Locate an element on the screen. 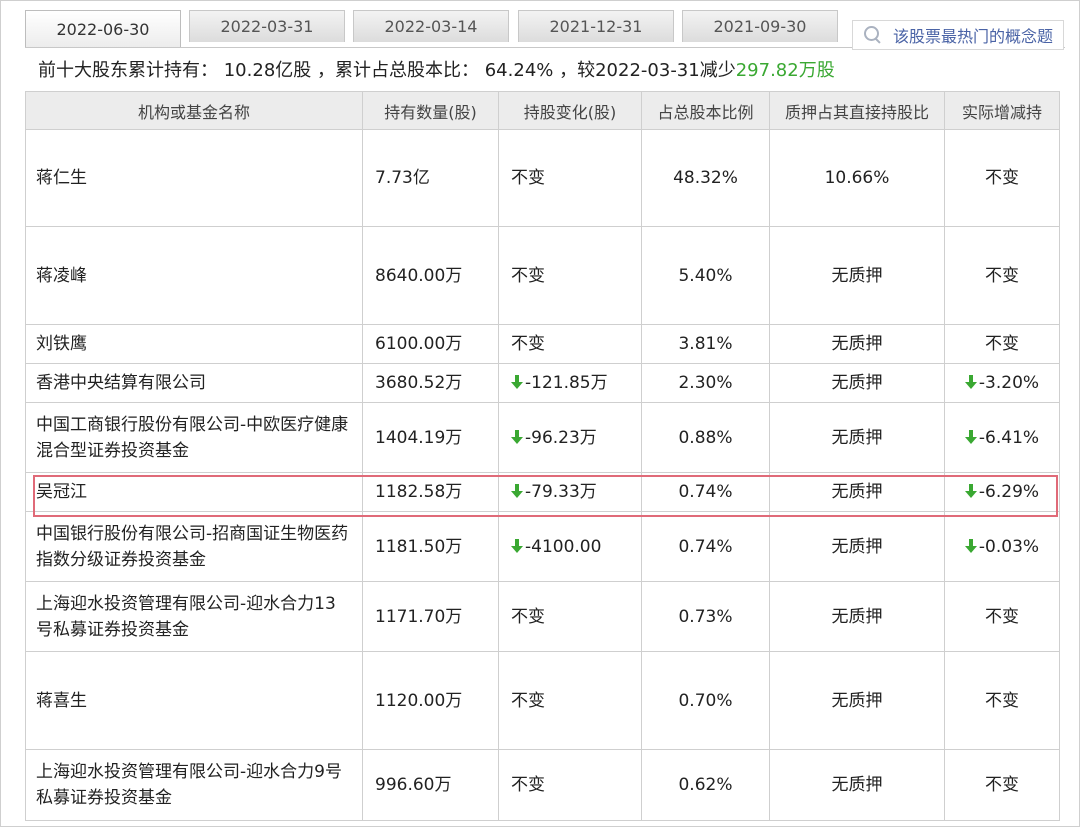 The width and height of the screenshot is (1080, 827). cell-holder-name-text: 蒋喜生 is located at coordinates (61, 700).